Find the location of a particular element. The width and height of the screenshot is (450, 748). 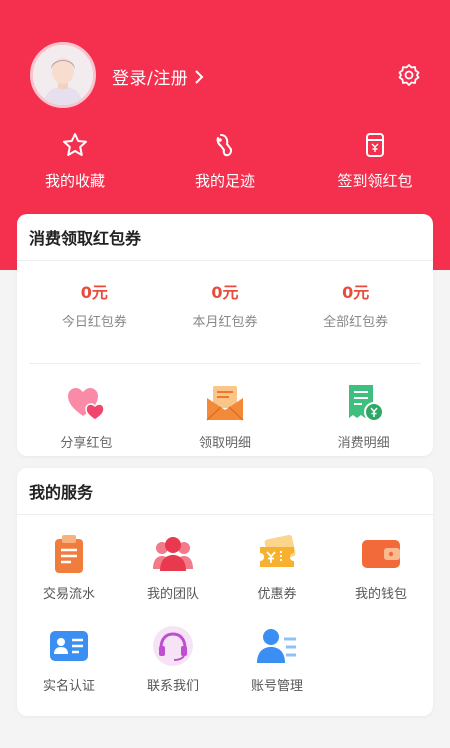

coupon-stats-row: 0元 今日红包券 0元 本月红包券 0元 全部红包券 is located at coordinates (225, 312).